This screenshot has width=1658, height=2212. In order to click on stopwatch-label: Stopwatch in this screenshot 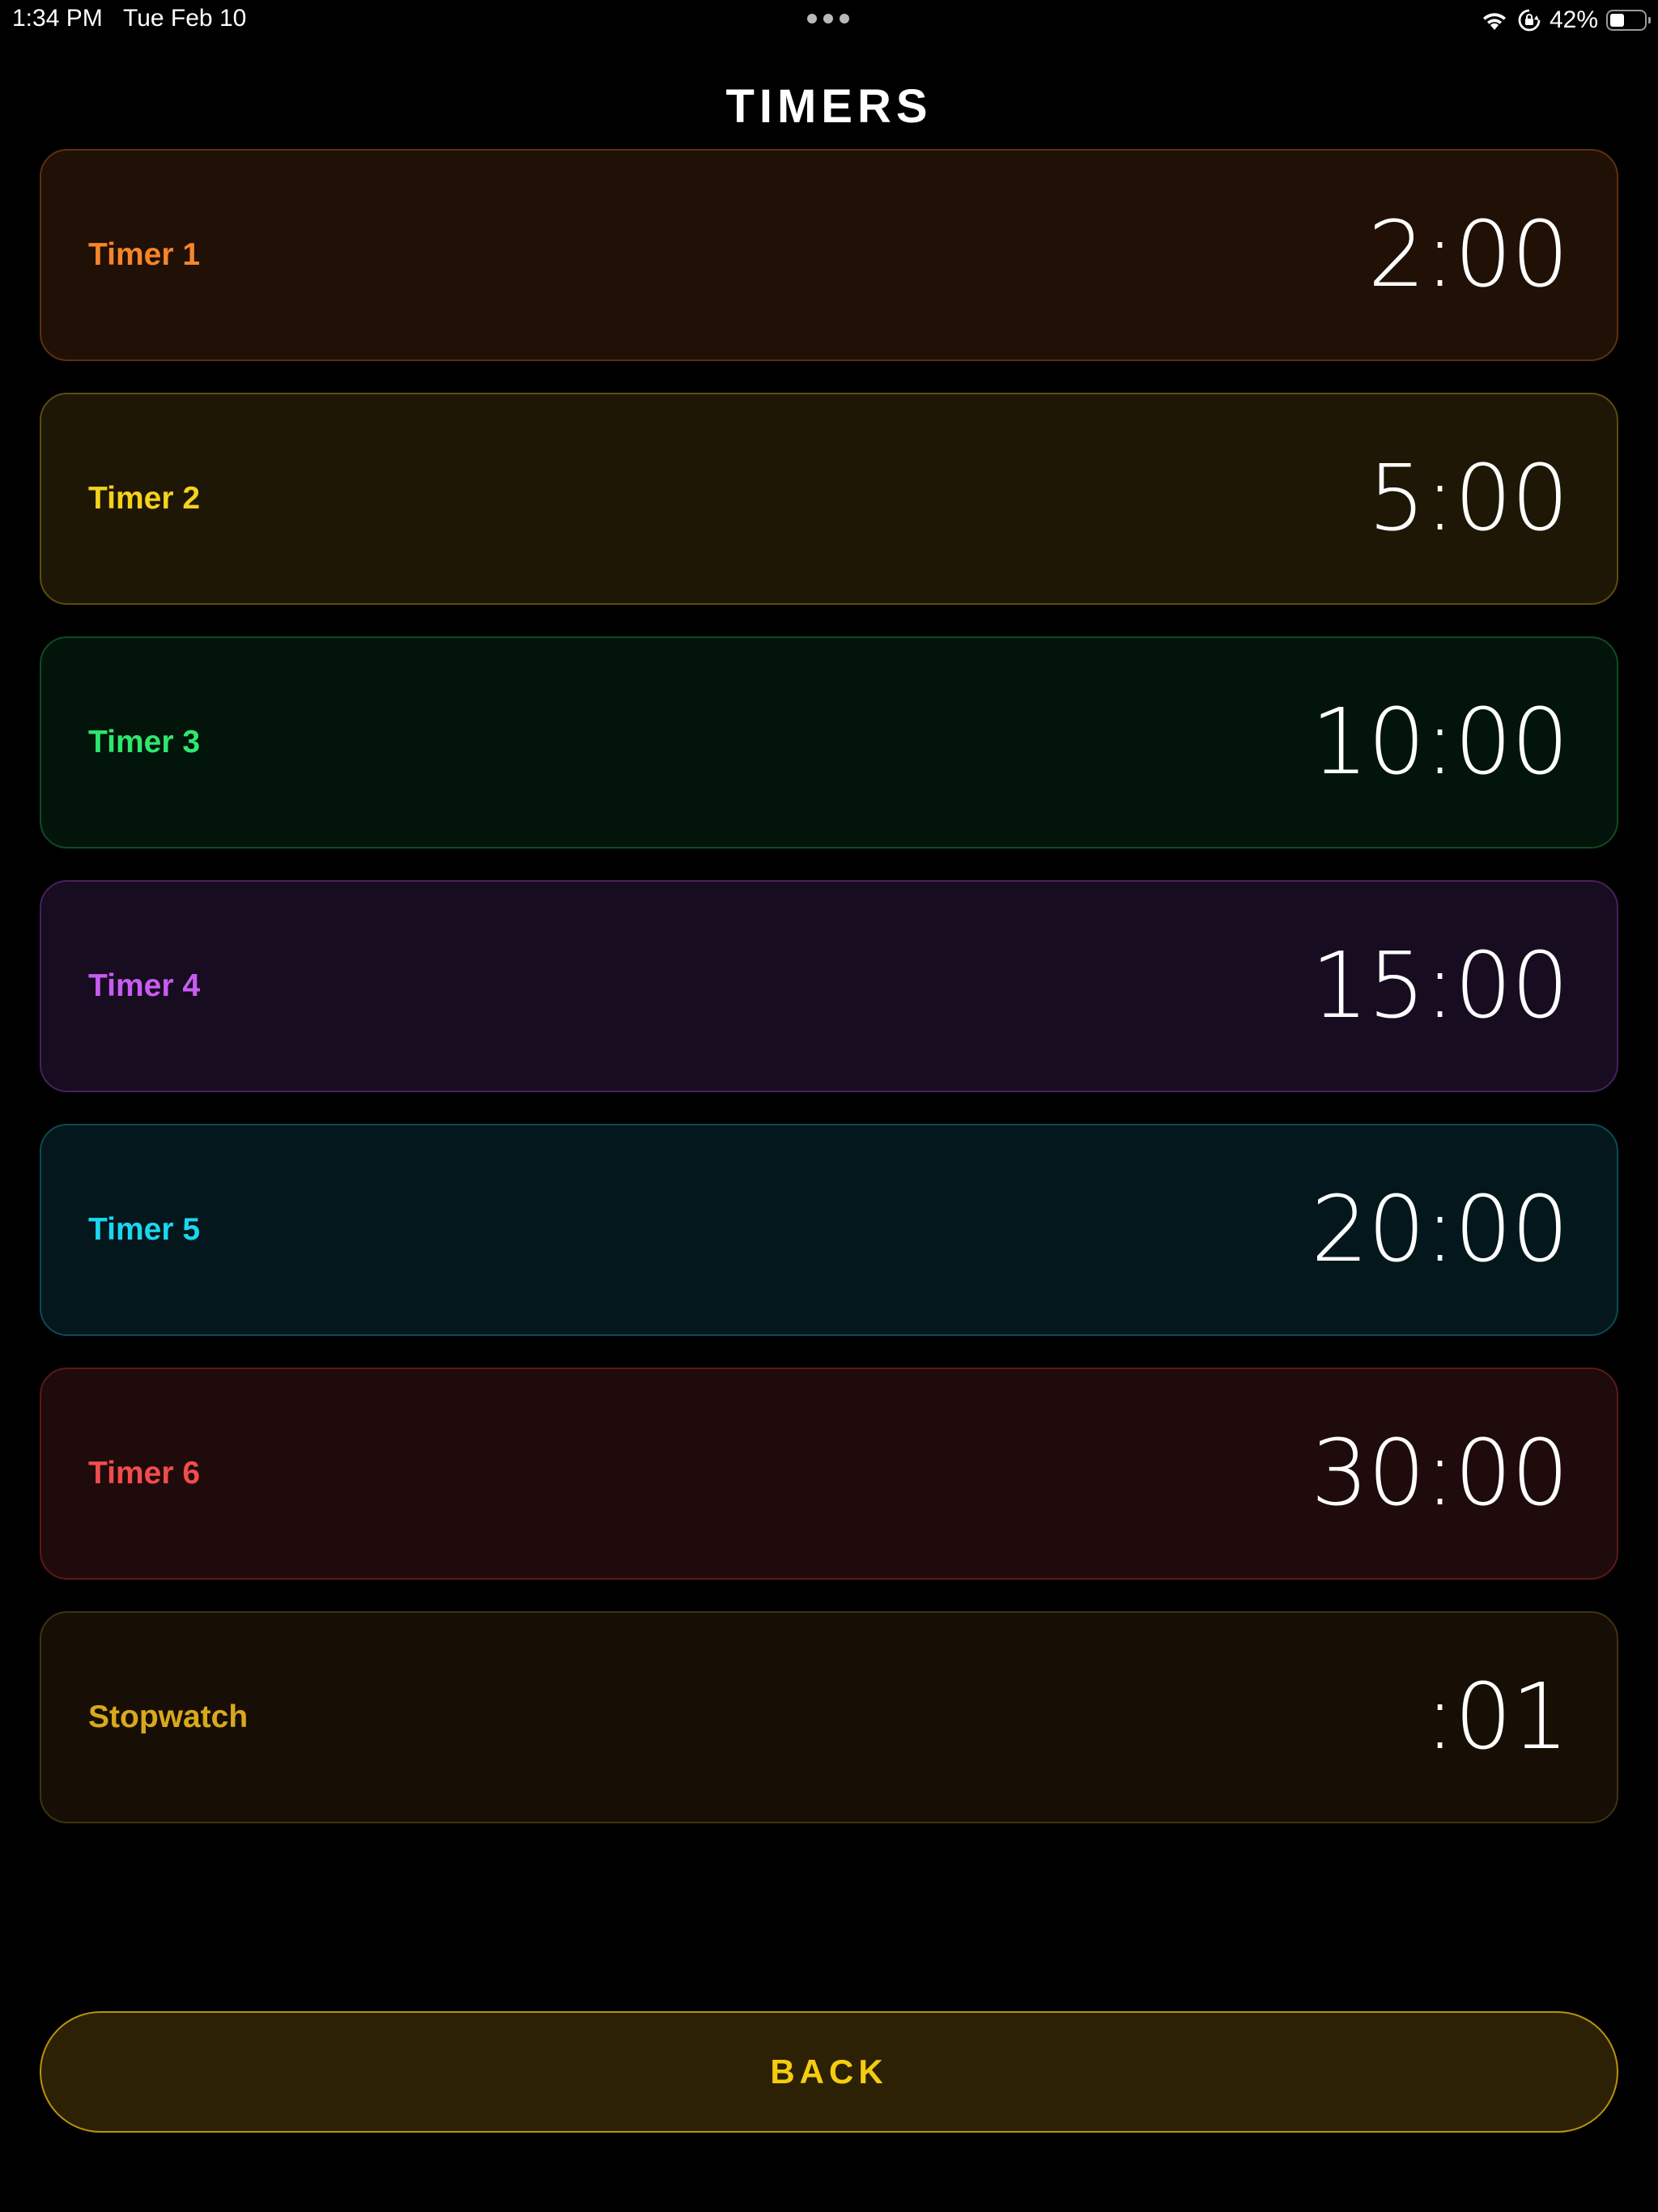, I will do `click(168, 1716)`.